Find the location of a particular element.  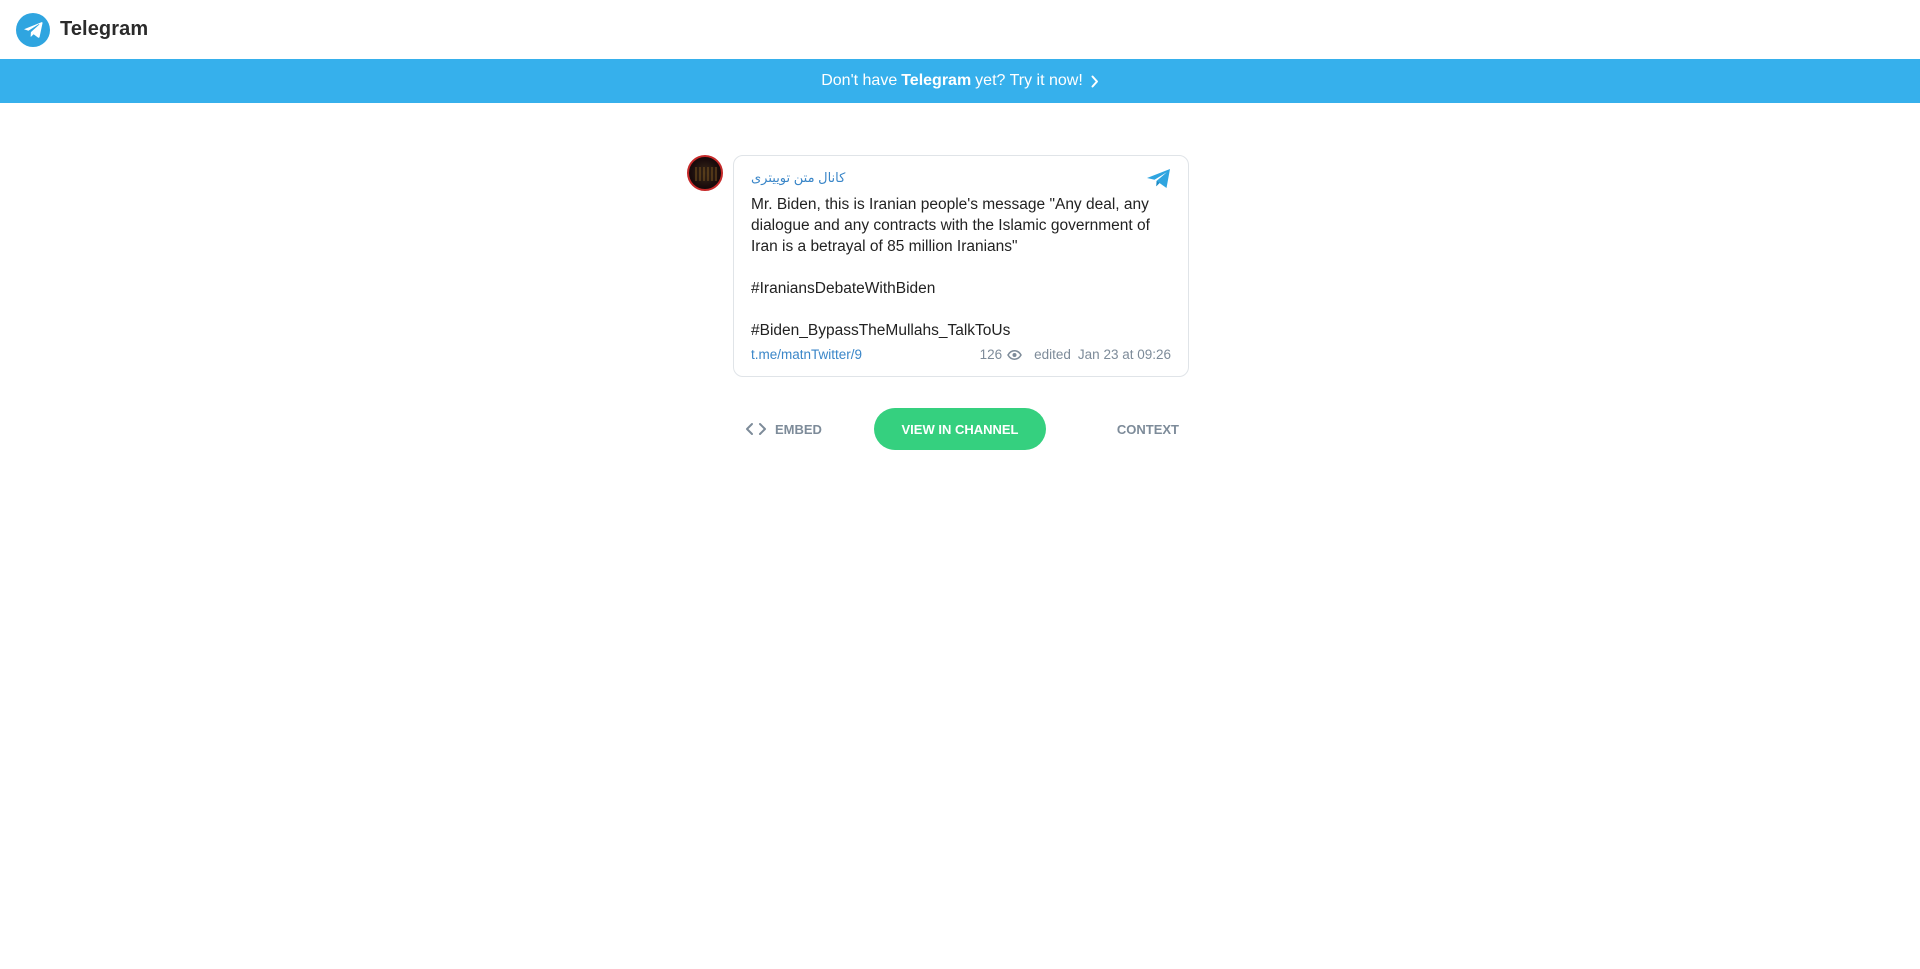

view-in-channel-button: VIEW IN CHANNEL is located at coordinates (960, 429).